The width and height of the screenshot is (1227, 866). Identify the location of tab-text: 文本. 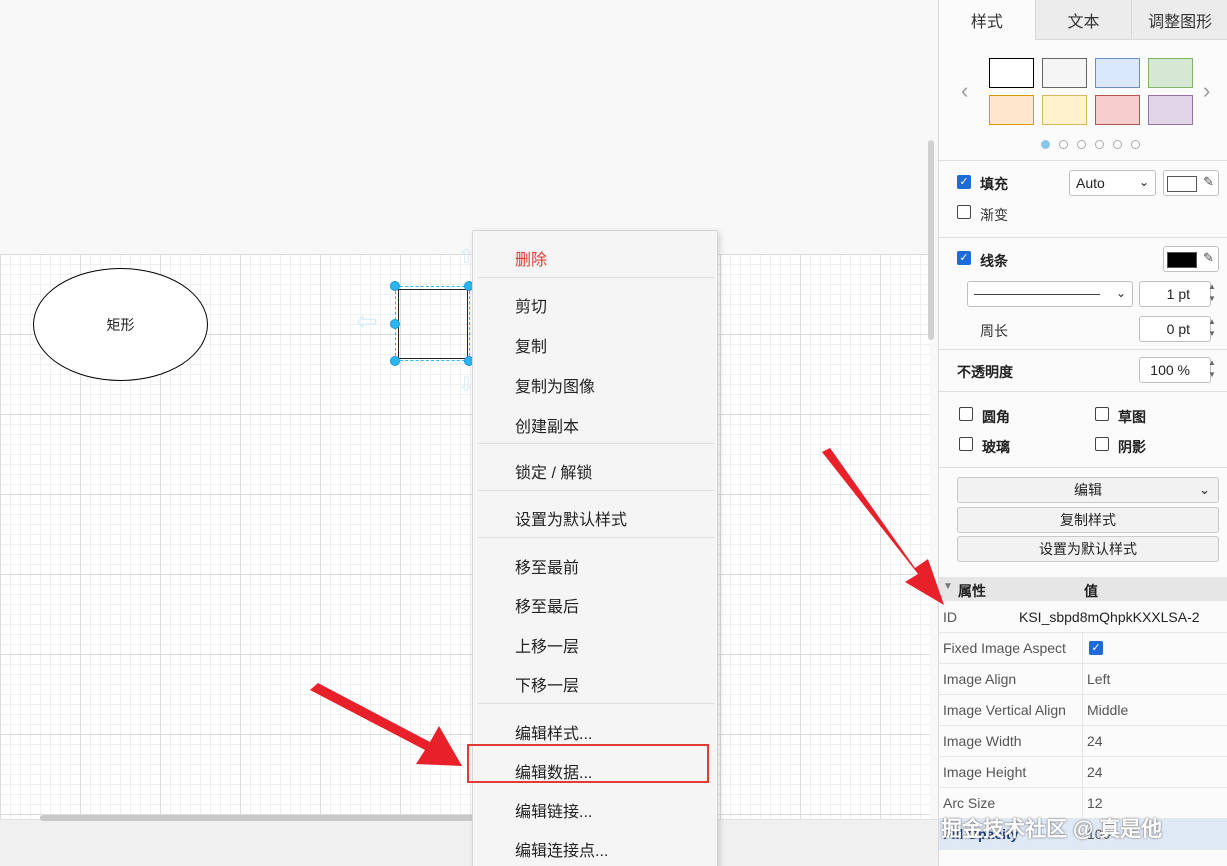
(1083, 20).